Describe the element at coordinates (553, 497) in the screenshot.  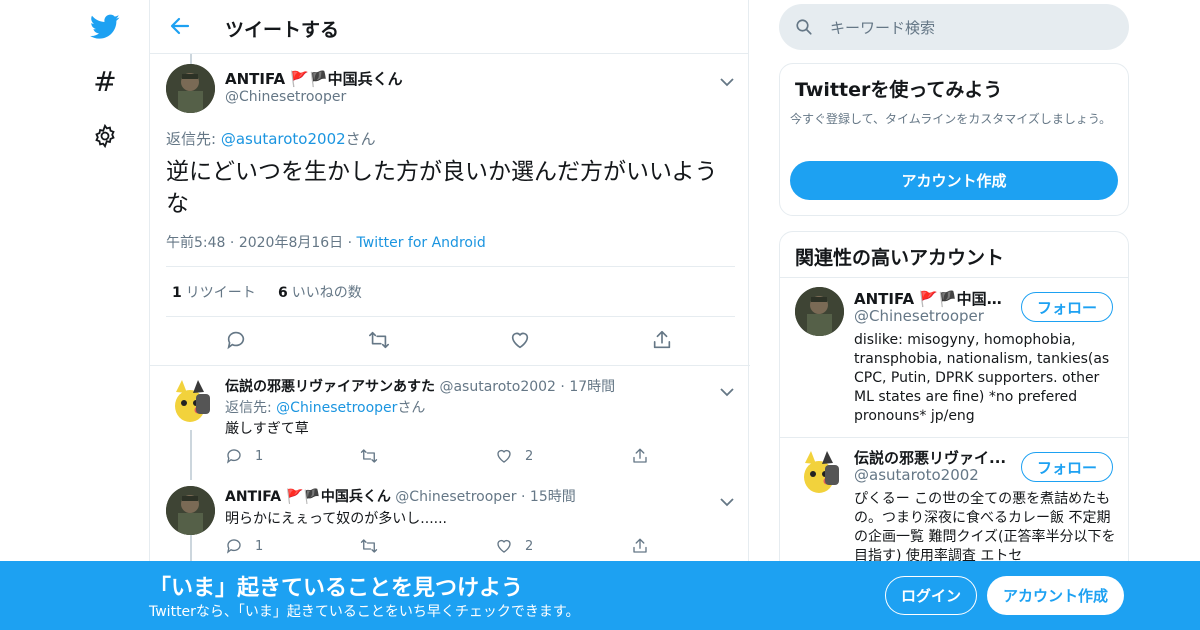
I see `tweet-time: 15時間` at that location.